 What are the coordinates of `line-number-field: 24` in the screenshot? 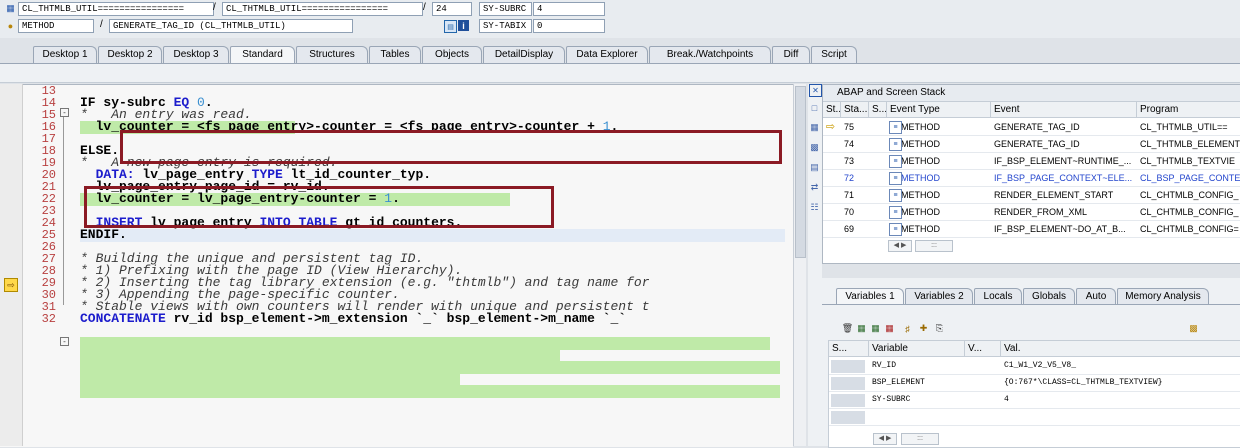 It's located at (452, 9).